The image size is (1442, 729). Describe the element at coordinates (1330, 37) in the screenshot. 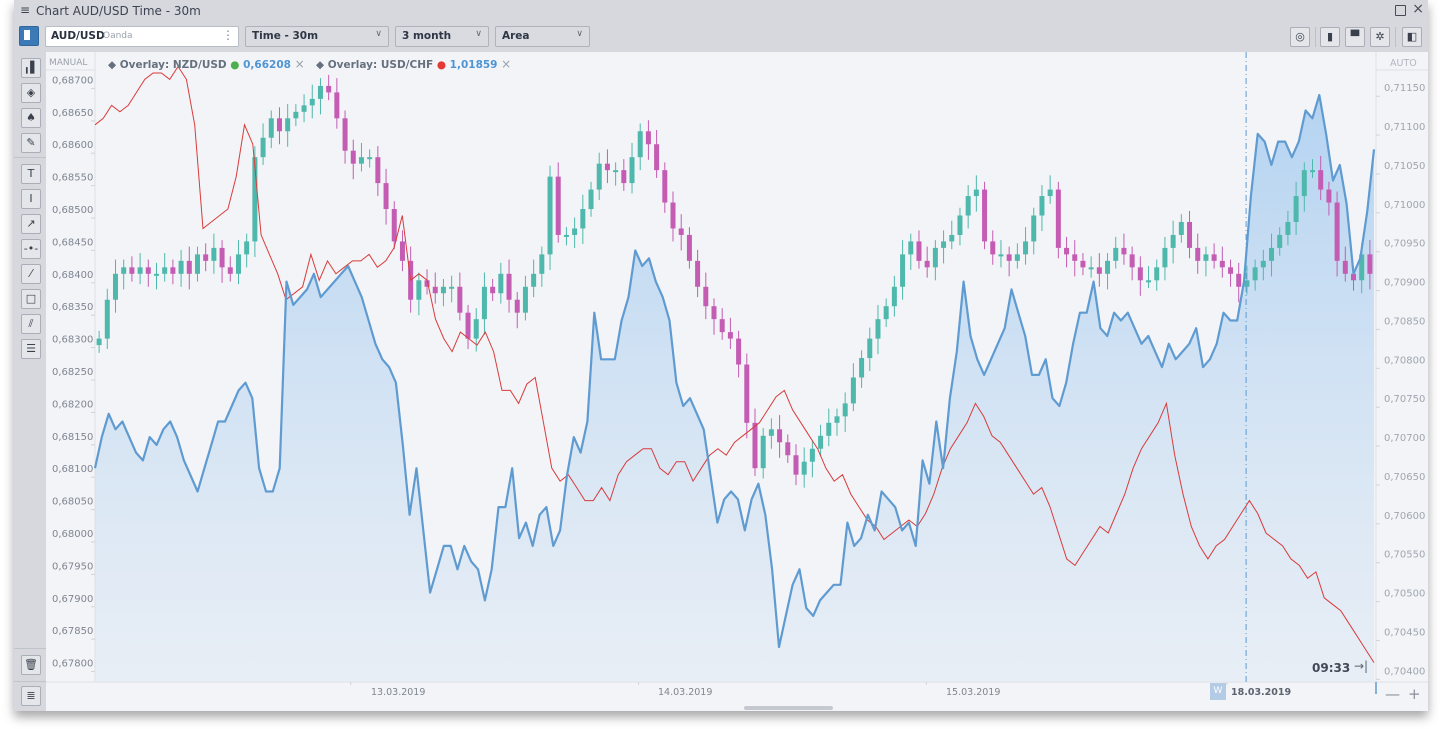

I see `mouse-icon: ▮` at that location.